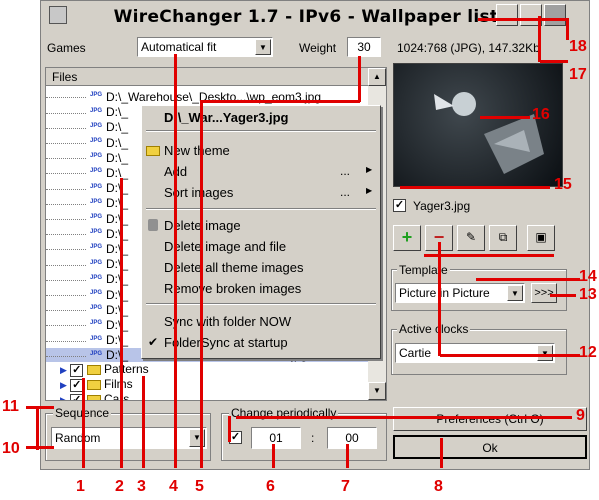 Image resolution: width=599 pixels, height=500 pixels. What do you see at coordinates (578, 46) in the screenshot?
I see `callout-18: 18` at bounding box center [578, 46].